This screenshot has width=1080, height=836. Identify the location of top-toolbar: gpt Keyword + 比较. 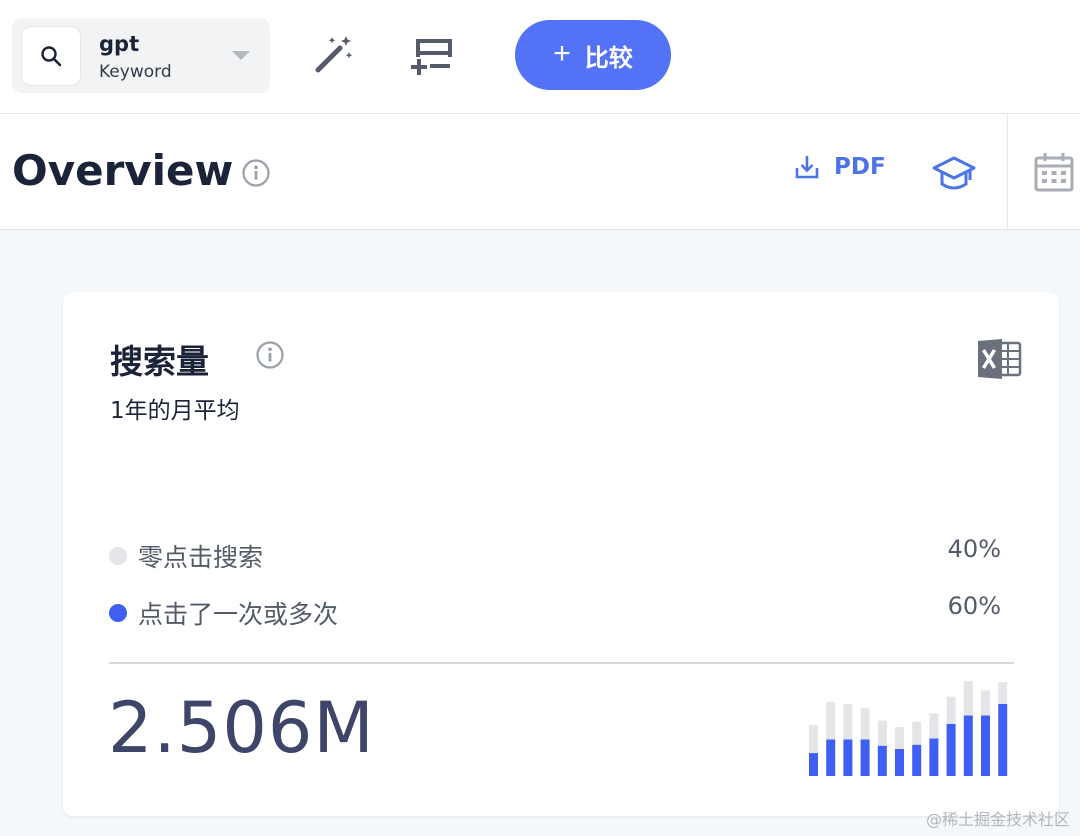
(540, 57).